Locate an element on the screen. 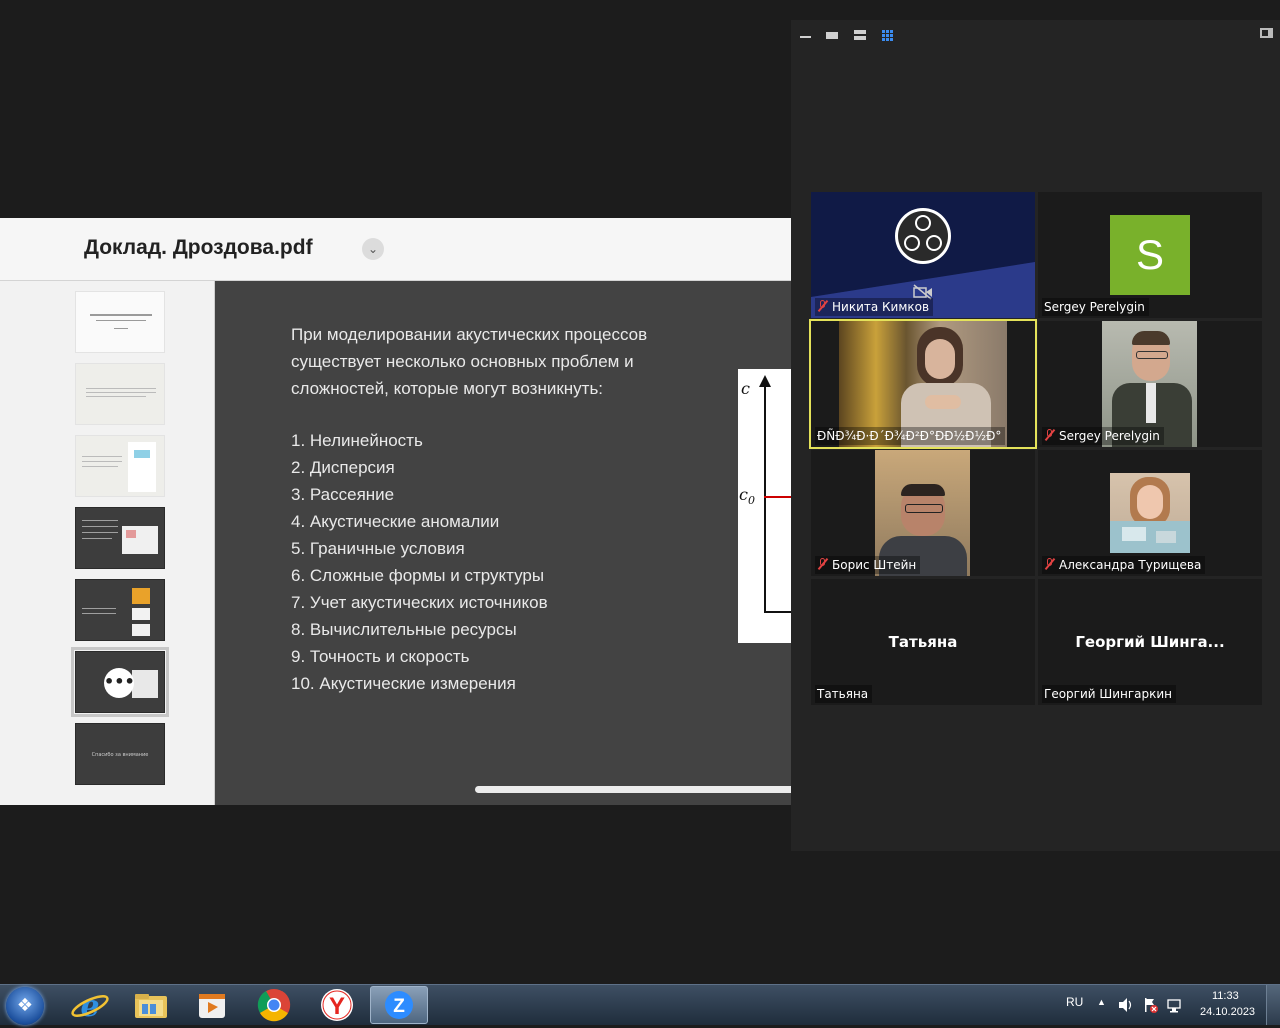 The height and width of the screenshot is (1028, 1280). slide-figure: c c0 is located at coordinates (764, 506).